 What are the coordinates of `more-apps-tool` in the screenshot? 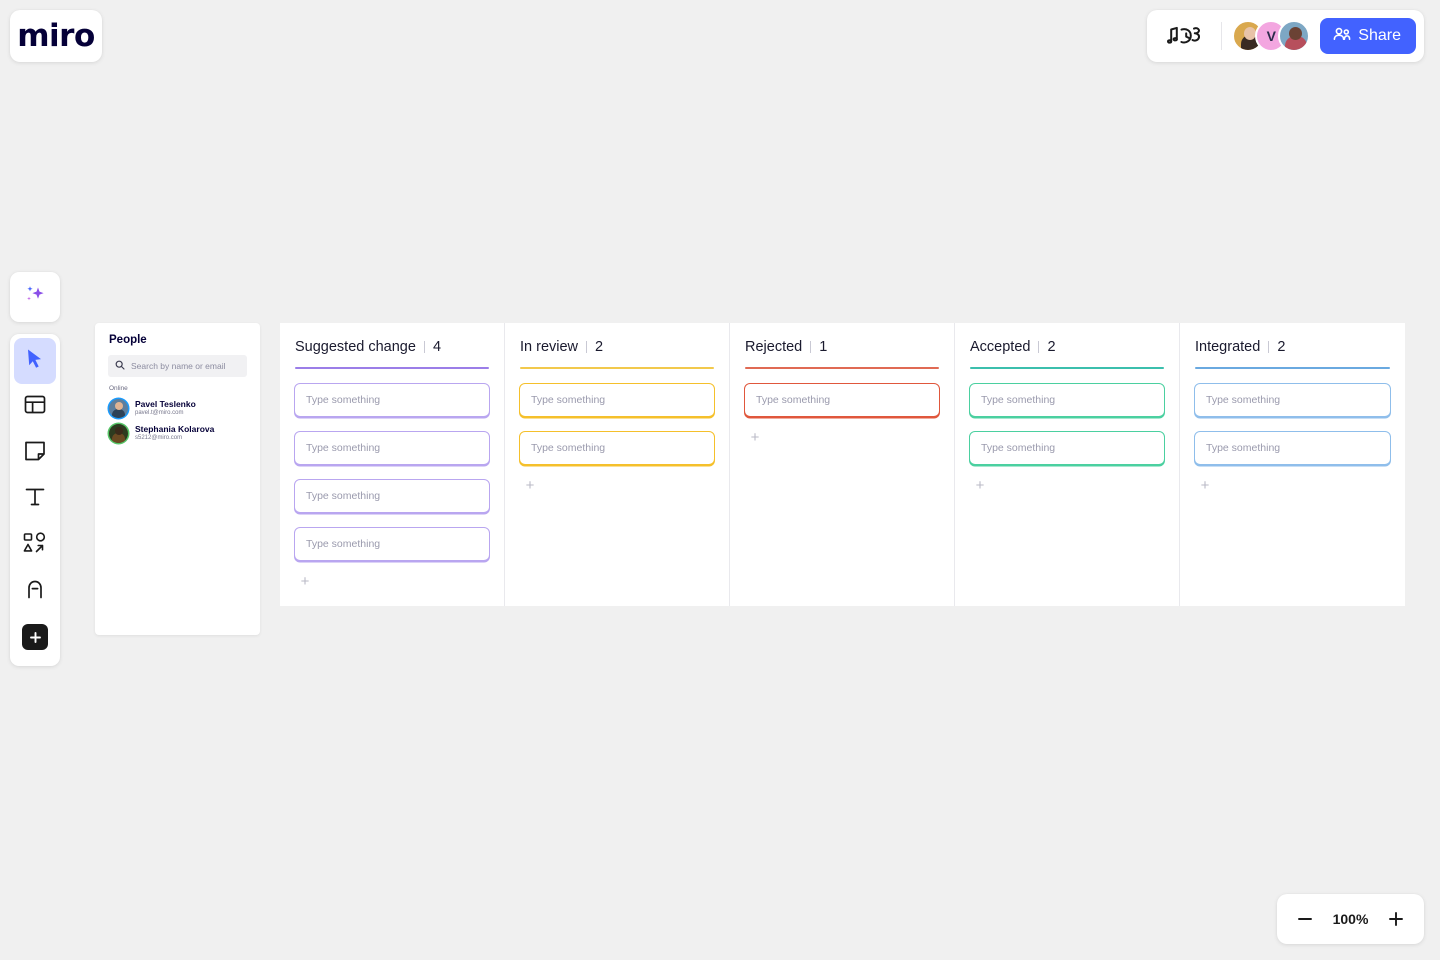 It's located at (35, 637).